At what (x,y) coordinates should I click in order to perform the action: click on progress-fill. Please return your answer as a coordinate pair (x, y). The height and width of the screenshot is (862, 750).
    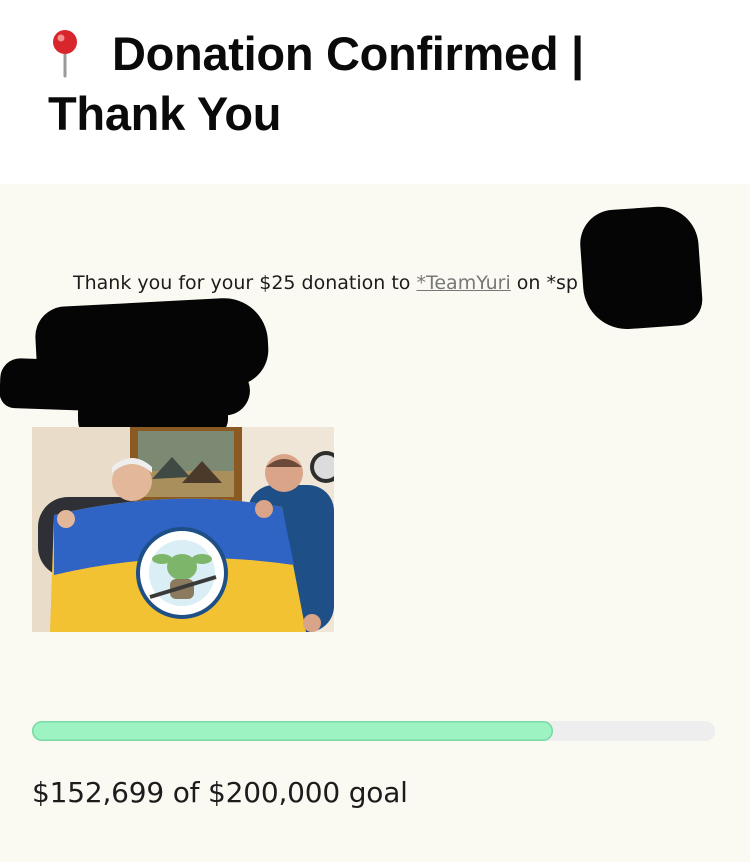
    Looking at the image, I should click on (293, 731).